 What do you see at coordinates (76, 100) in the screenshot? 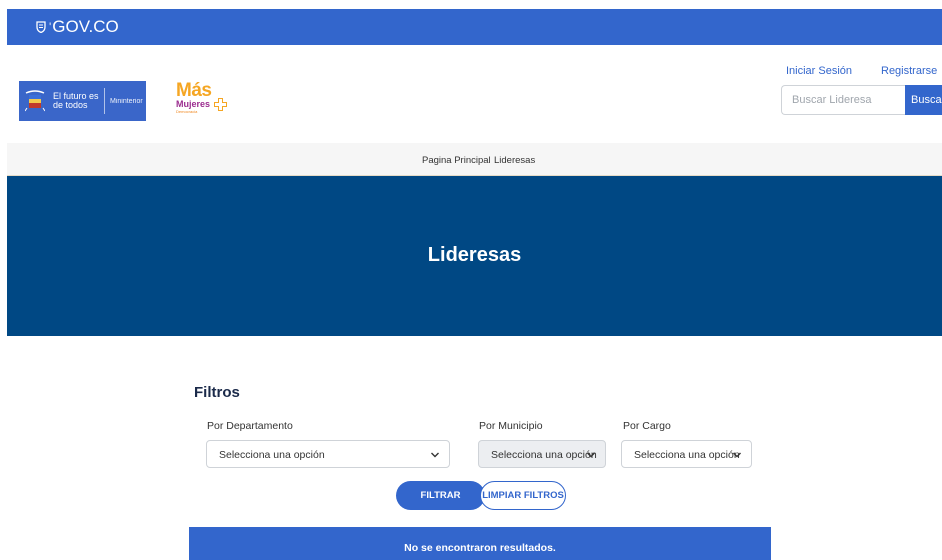
I see `slogan-text: El futuro es de todos` at bounding box center [76, 100].